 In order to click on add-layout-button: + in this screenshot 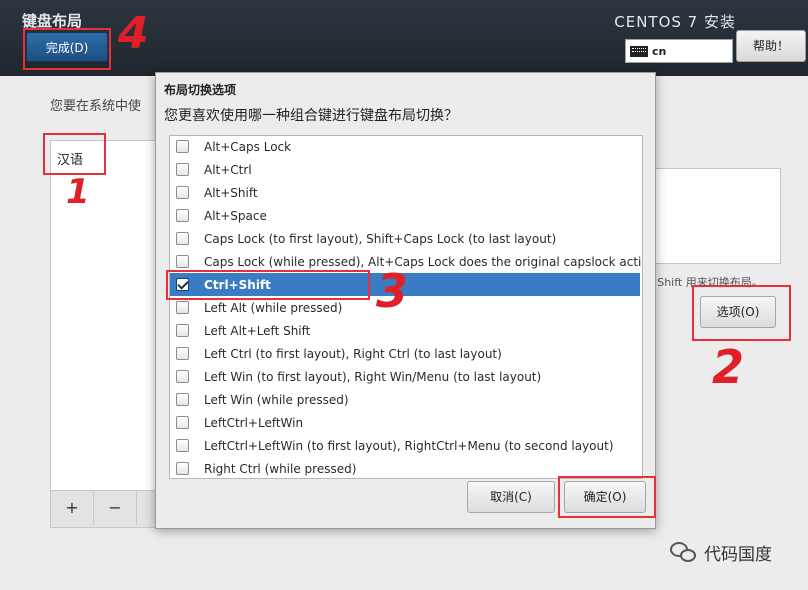, I will do `click(72, 508)`.